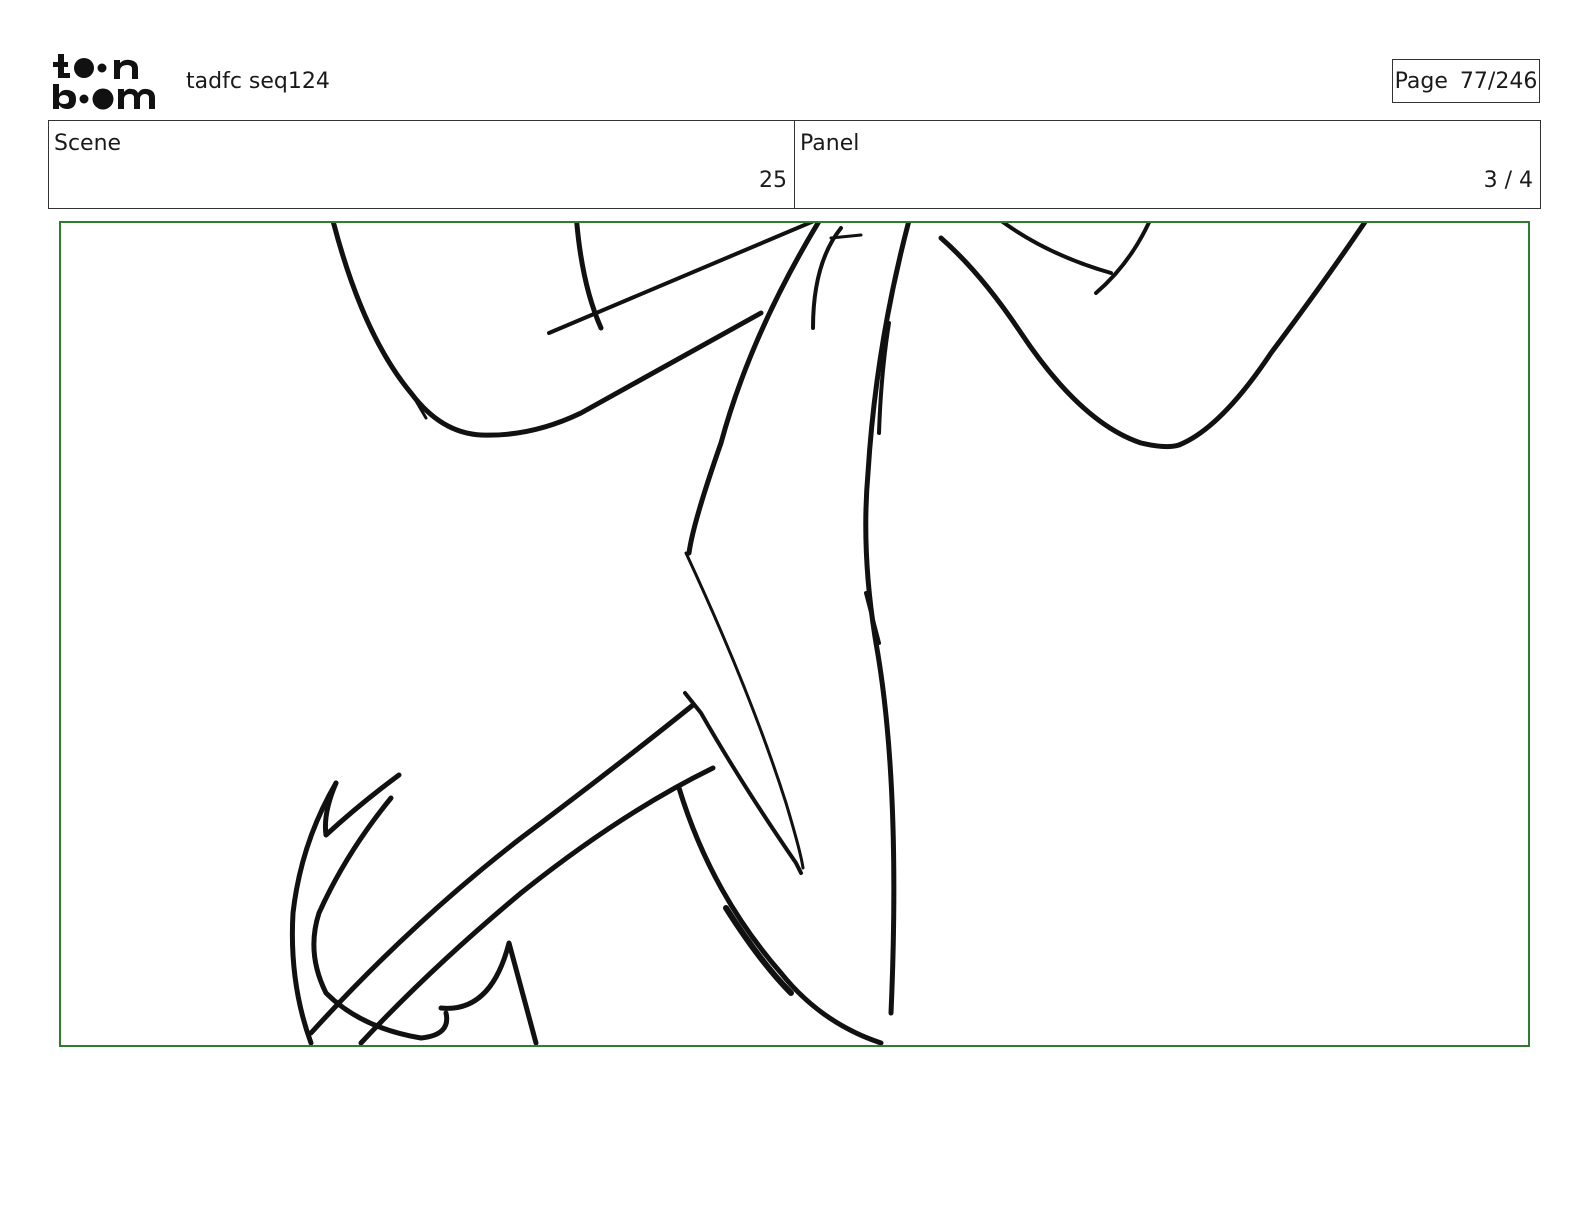  I want to click on panel-cell: Panel 3 / 4, so click(1167, 164).